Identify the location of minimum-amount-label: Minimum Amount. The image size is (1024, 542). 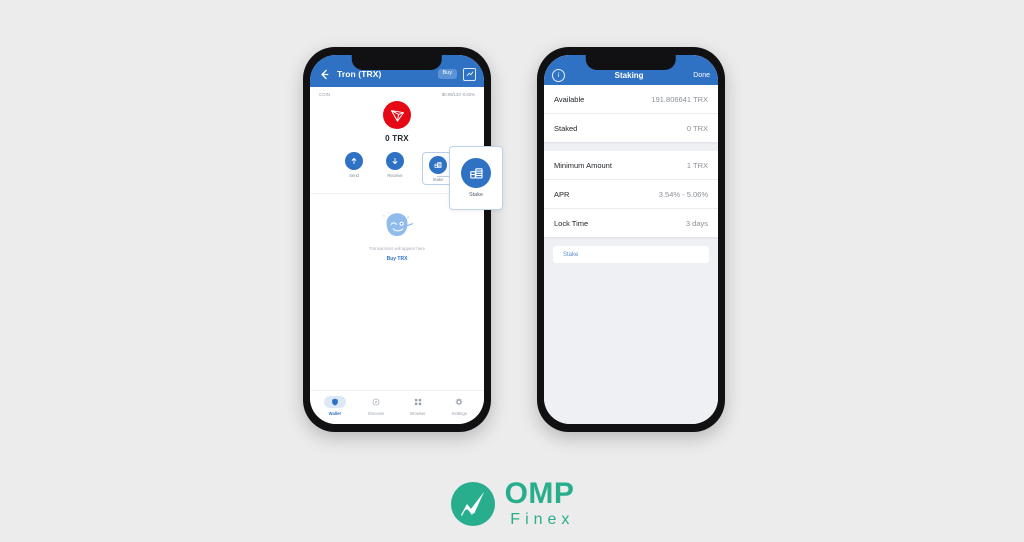
(583, 165).